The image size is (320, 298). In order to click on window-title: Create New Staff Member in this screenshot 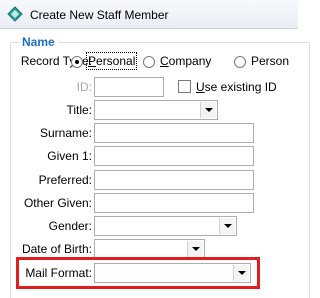, I will do `click(99, 15)`.